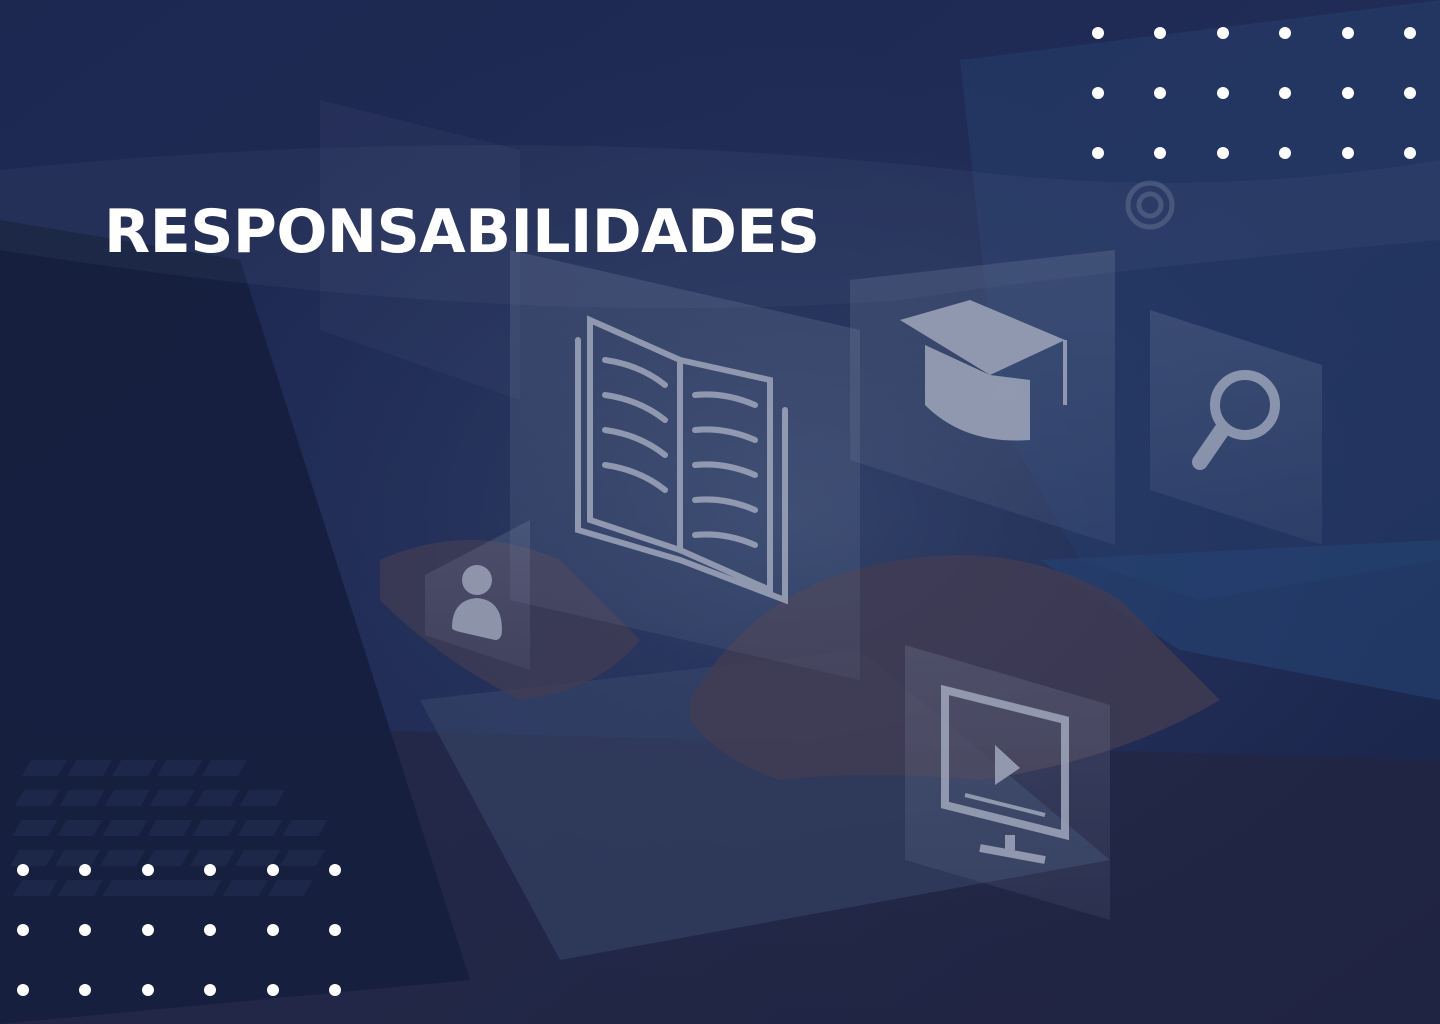 The height and width of the screenshot is (1024, 1440). What do you see at coordinates (1260, 93) in the screenshot?
I see `dot-grid-top-right` at bounding box center [1260, 93].